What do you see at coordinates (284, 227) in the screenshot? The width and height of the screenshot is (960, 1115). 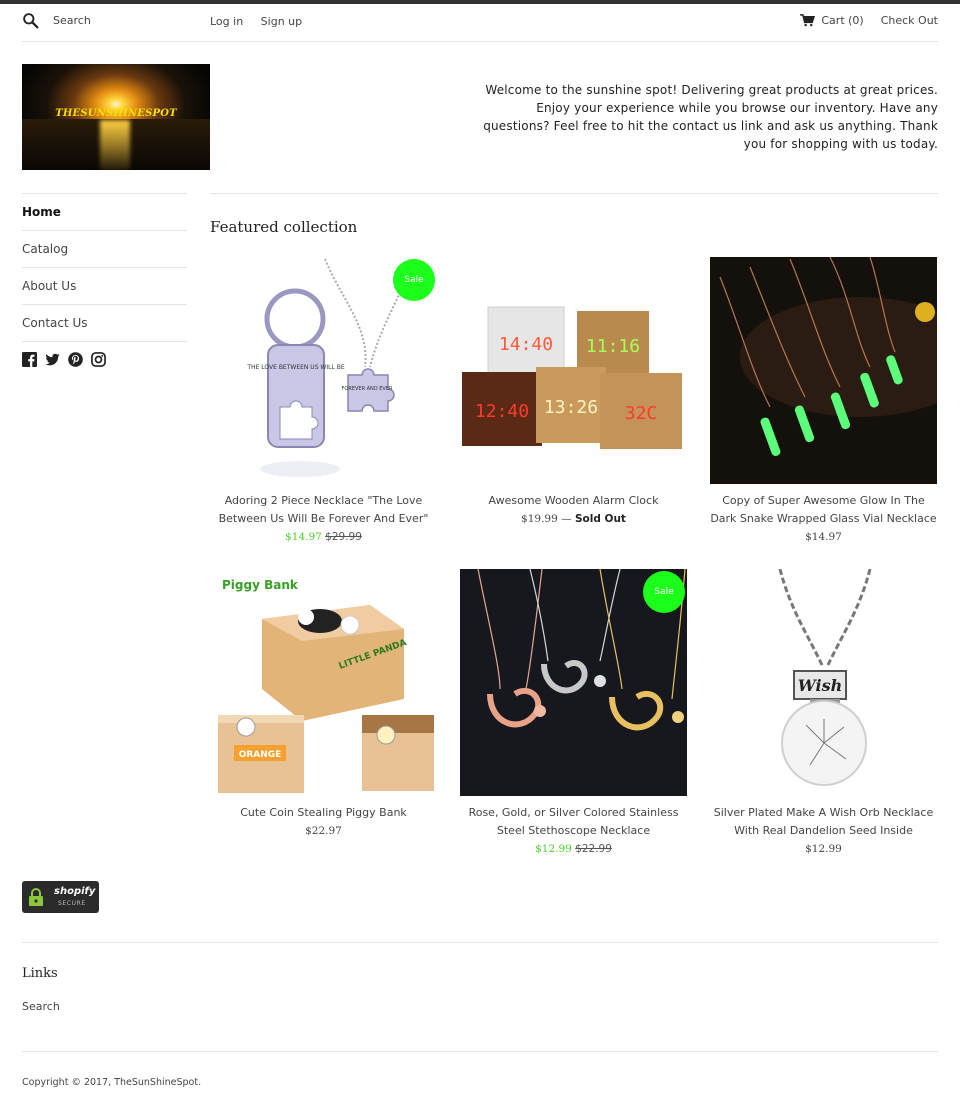 I see `featured-collection-title: Featured collection` at bounding box center [284, 227].